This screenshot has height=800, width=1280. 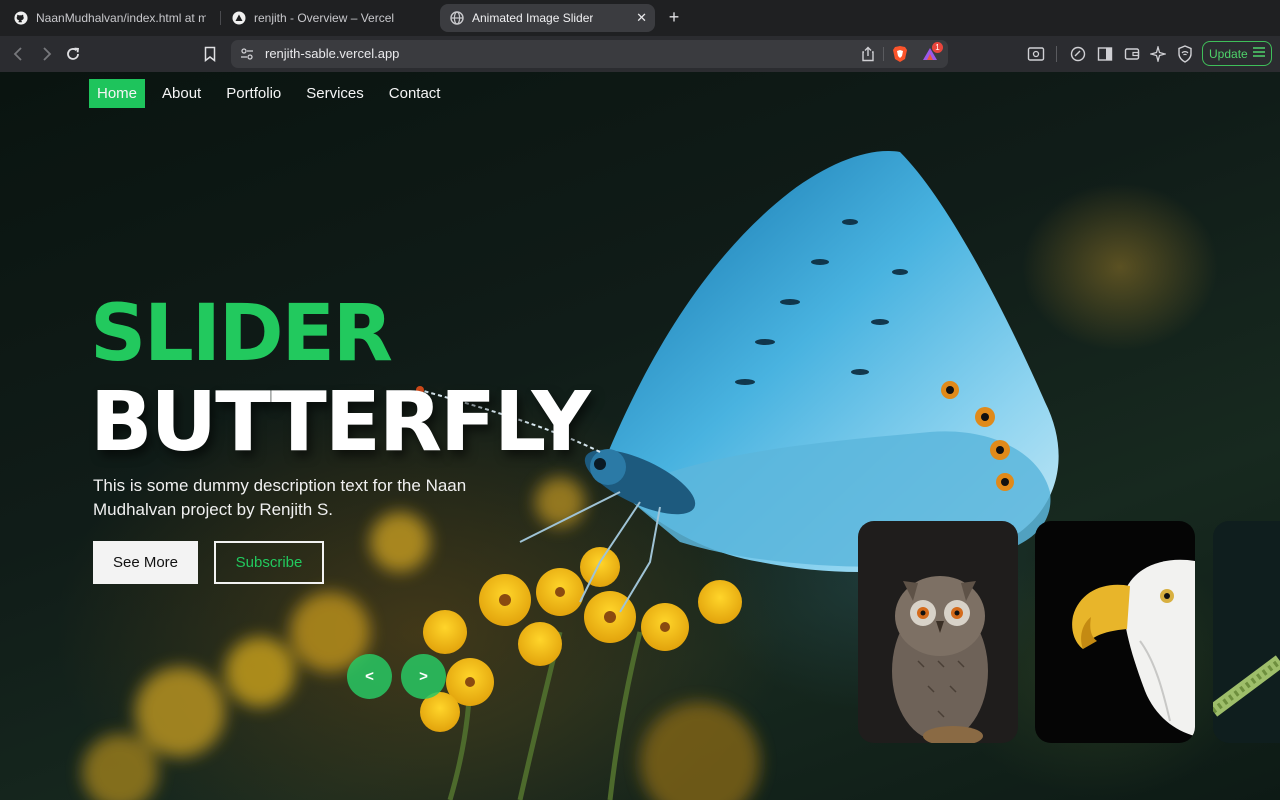 What do you see at coordinates (900, 54) in the screenshot?
I see `brave-shields-icon` at bounding box center [900, 54].